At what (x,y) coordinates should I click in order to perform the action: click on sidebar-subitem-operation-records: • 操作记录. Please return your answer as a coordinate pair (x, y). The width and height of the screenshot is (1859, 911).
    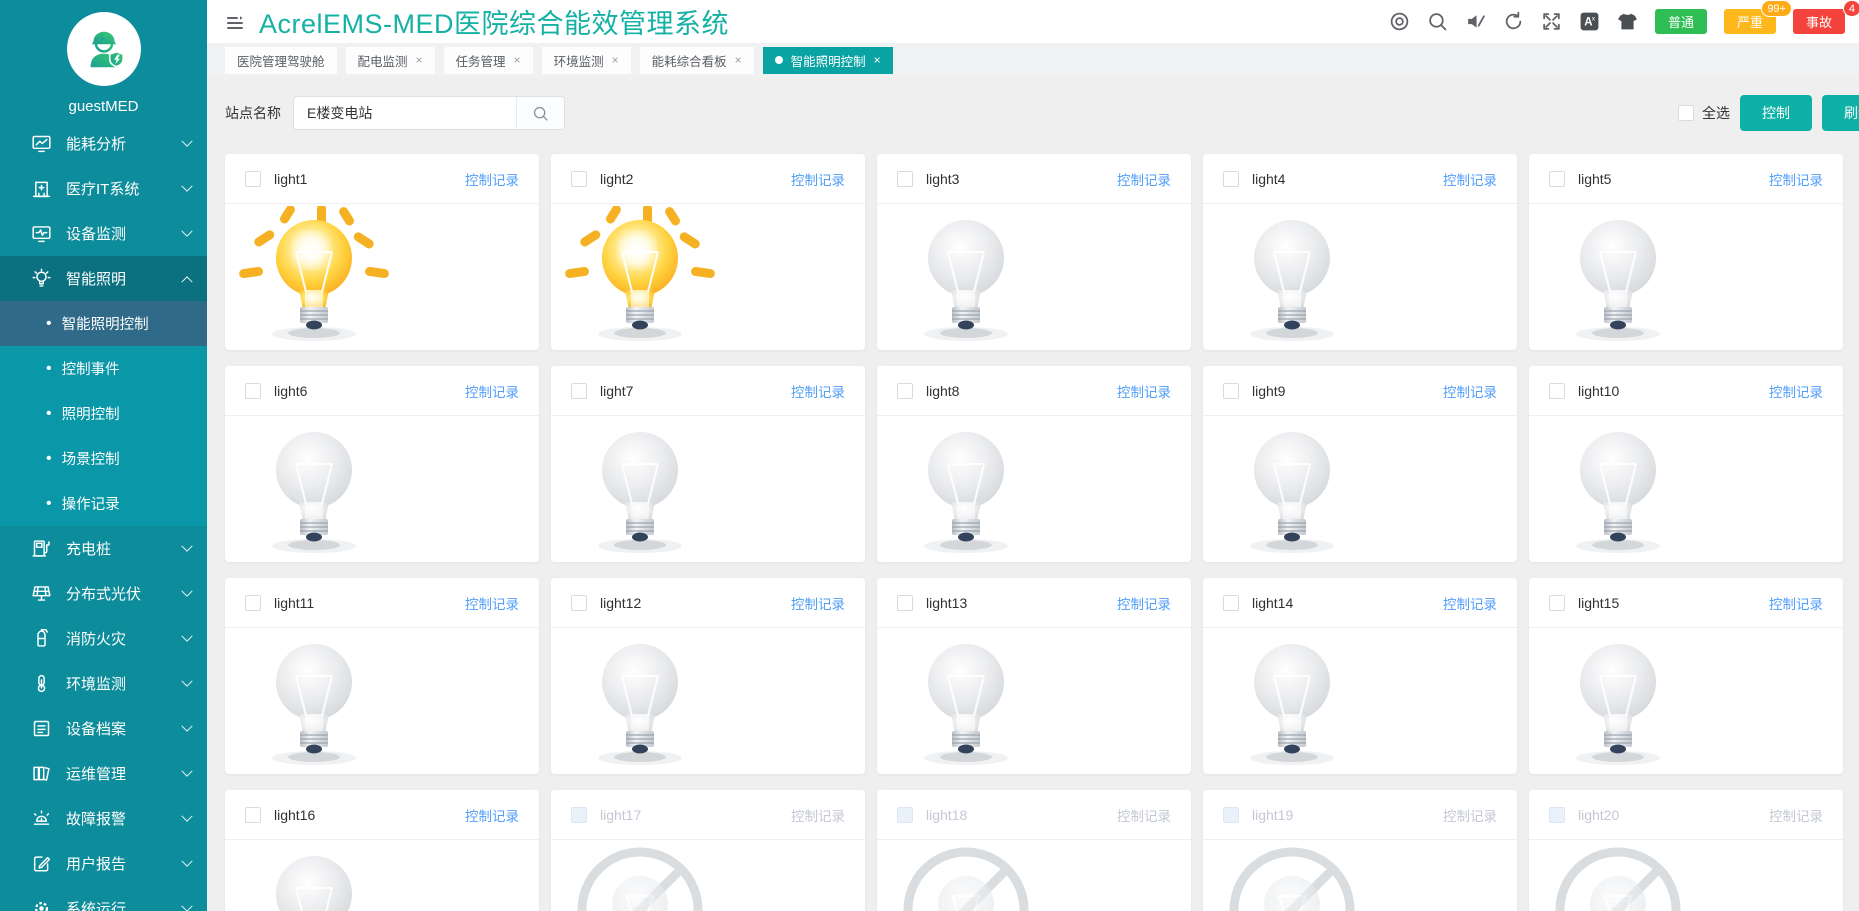
    Looking at the image, I should click on (103, 503).